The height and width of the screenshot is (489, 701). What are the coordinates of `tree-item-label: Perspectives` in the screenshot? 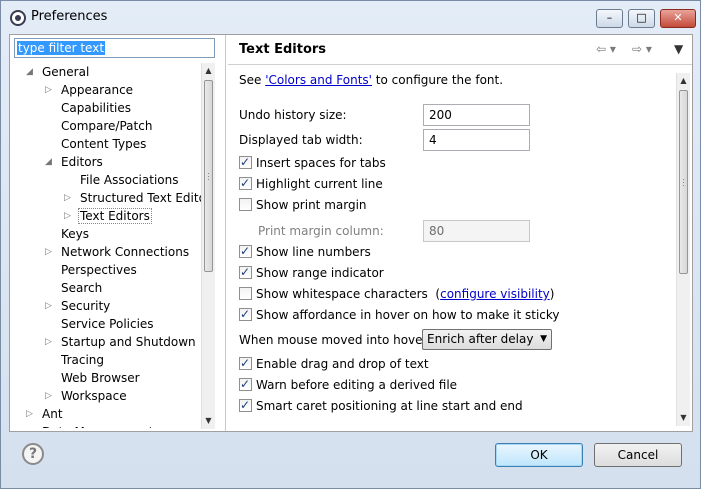 It's located at (99, 270).